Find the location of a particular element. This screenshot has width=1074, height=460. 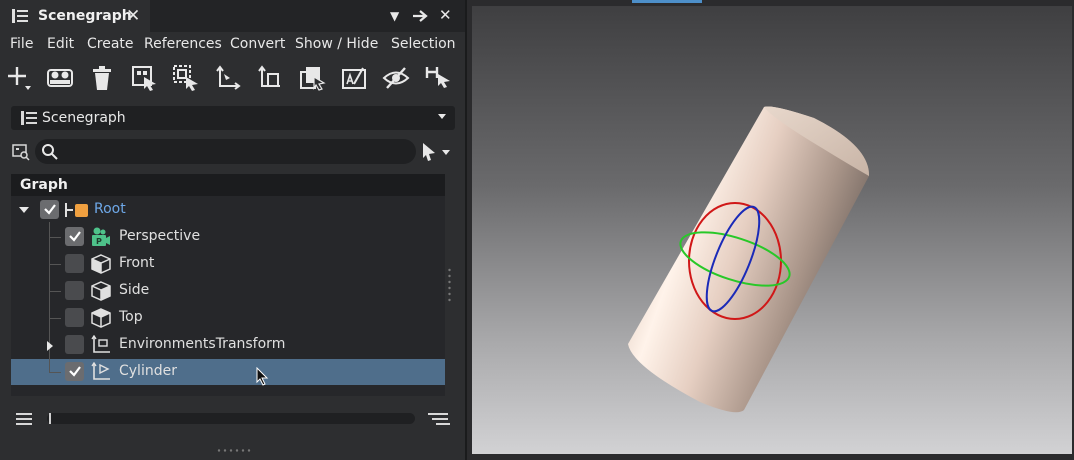

undock-icon is located at coordinates (420, 16).